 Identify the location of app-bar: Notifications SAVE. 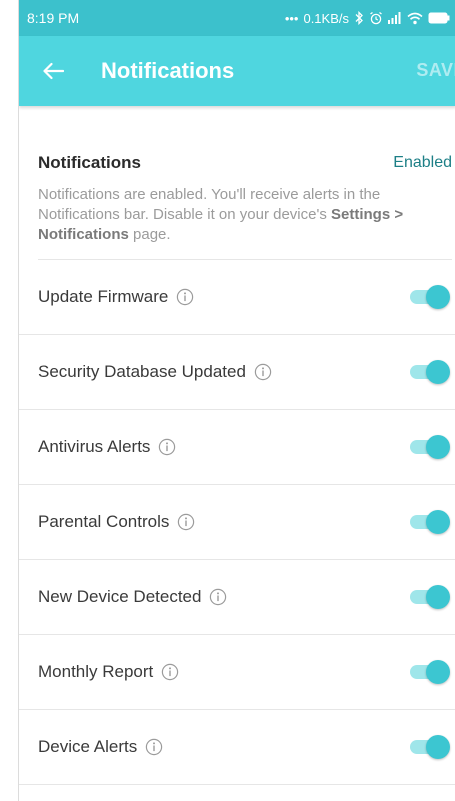
(237, 71).